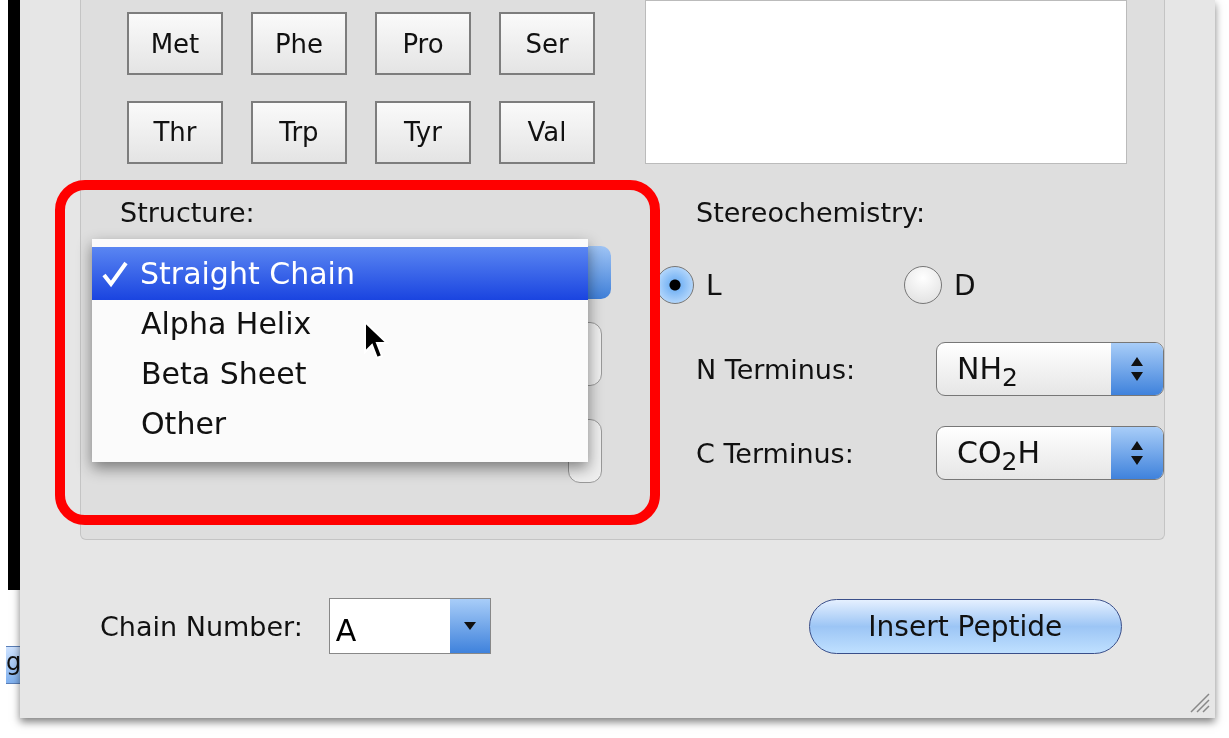 The height and width of the screenshot is (738, 1229). I want to click on menu-item: Straight Chain, so click(340, 273).